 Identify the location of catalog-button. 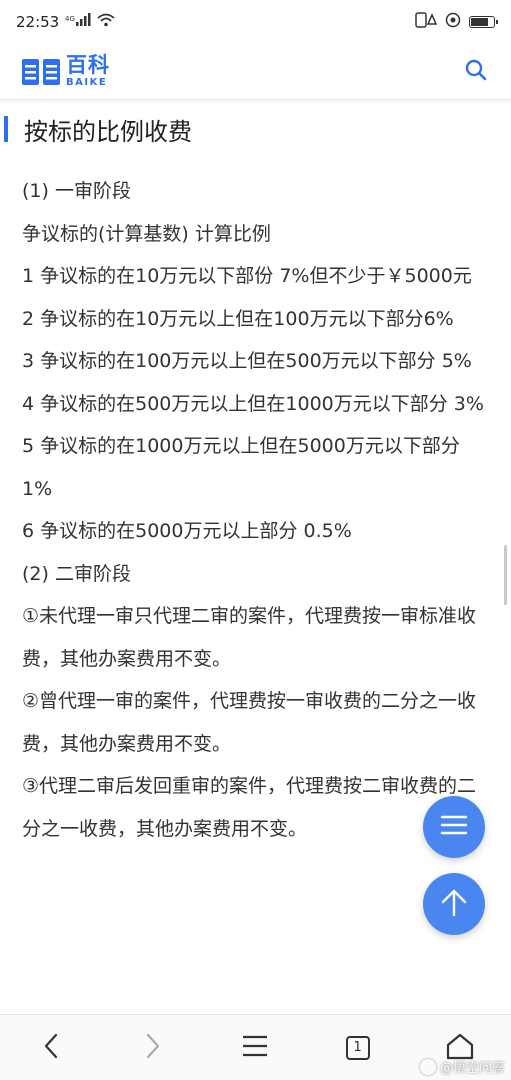
(454, 827).